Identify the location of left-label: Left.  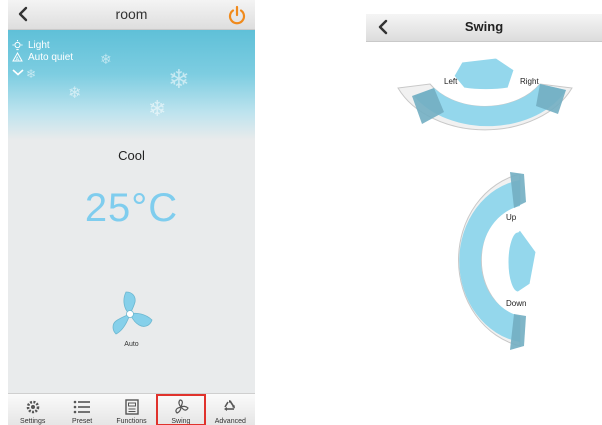
(451, 81).